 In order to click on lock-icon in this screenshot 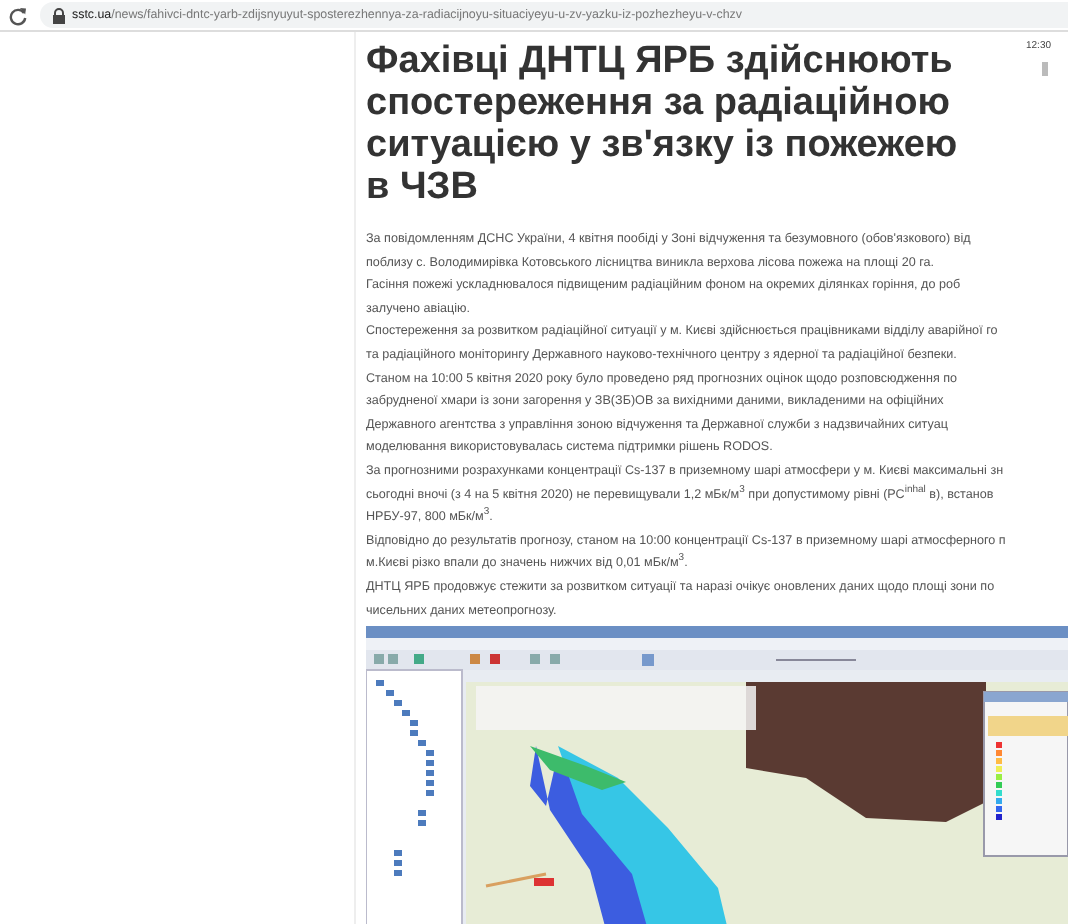, I will do `click(59, 15)`.